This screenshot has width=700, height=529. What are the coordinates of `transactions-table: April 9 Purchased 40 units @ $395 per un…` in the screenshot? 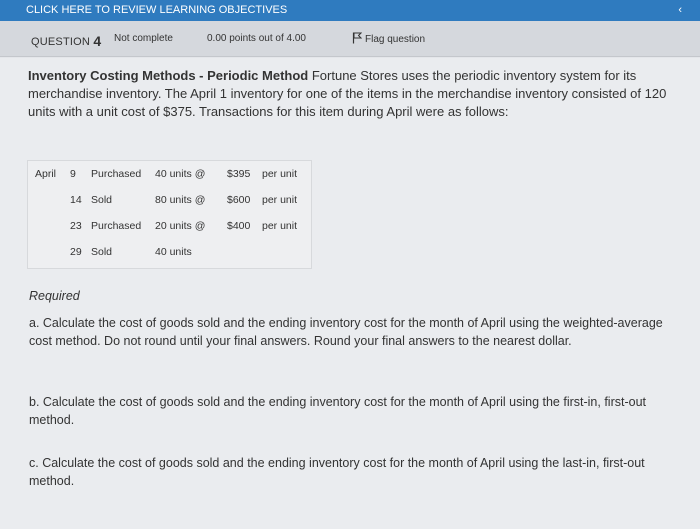 It's located at (169, 214).